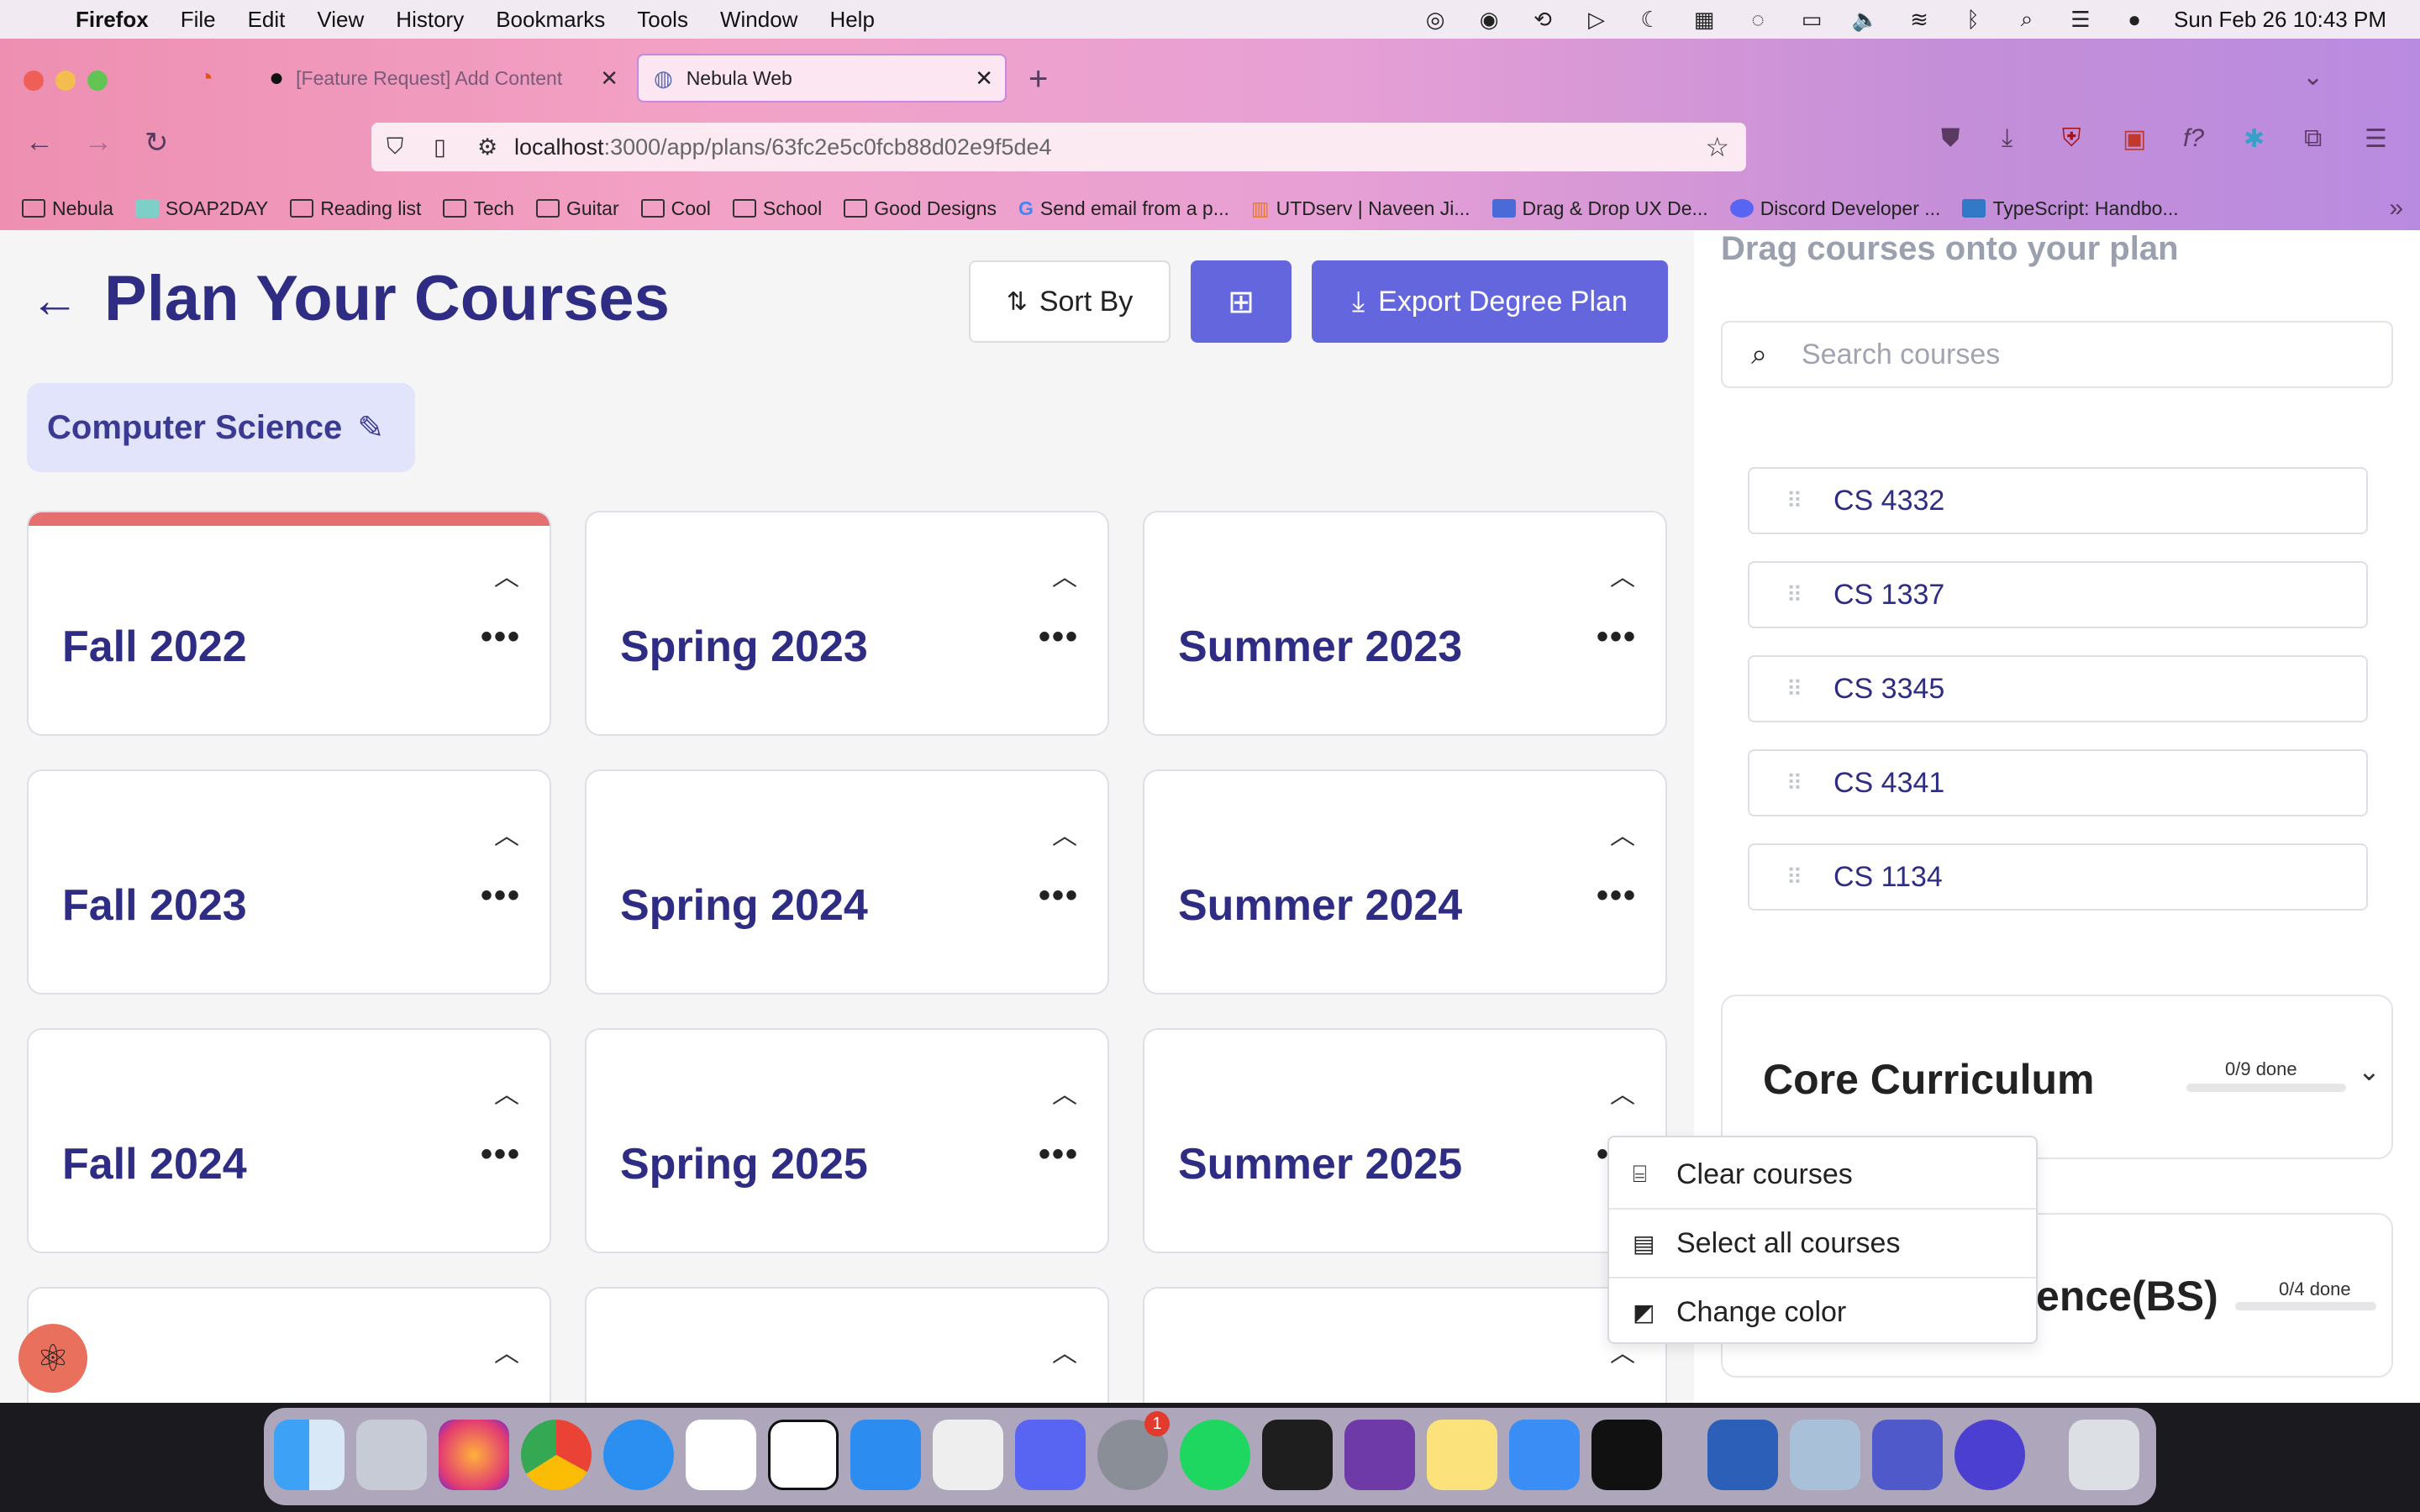  What do you see at coordinates (1989, 1455) in the screenshot?
I see `arc-icon` at bounding box center [1989, 1455].